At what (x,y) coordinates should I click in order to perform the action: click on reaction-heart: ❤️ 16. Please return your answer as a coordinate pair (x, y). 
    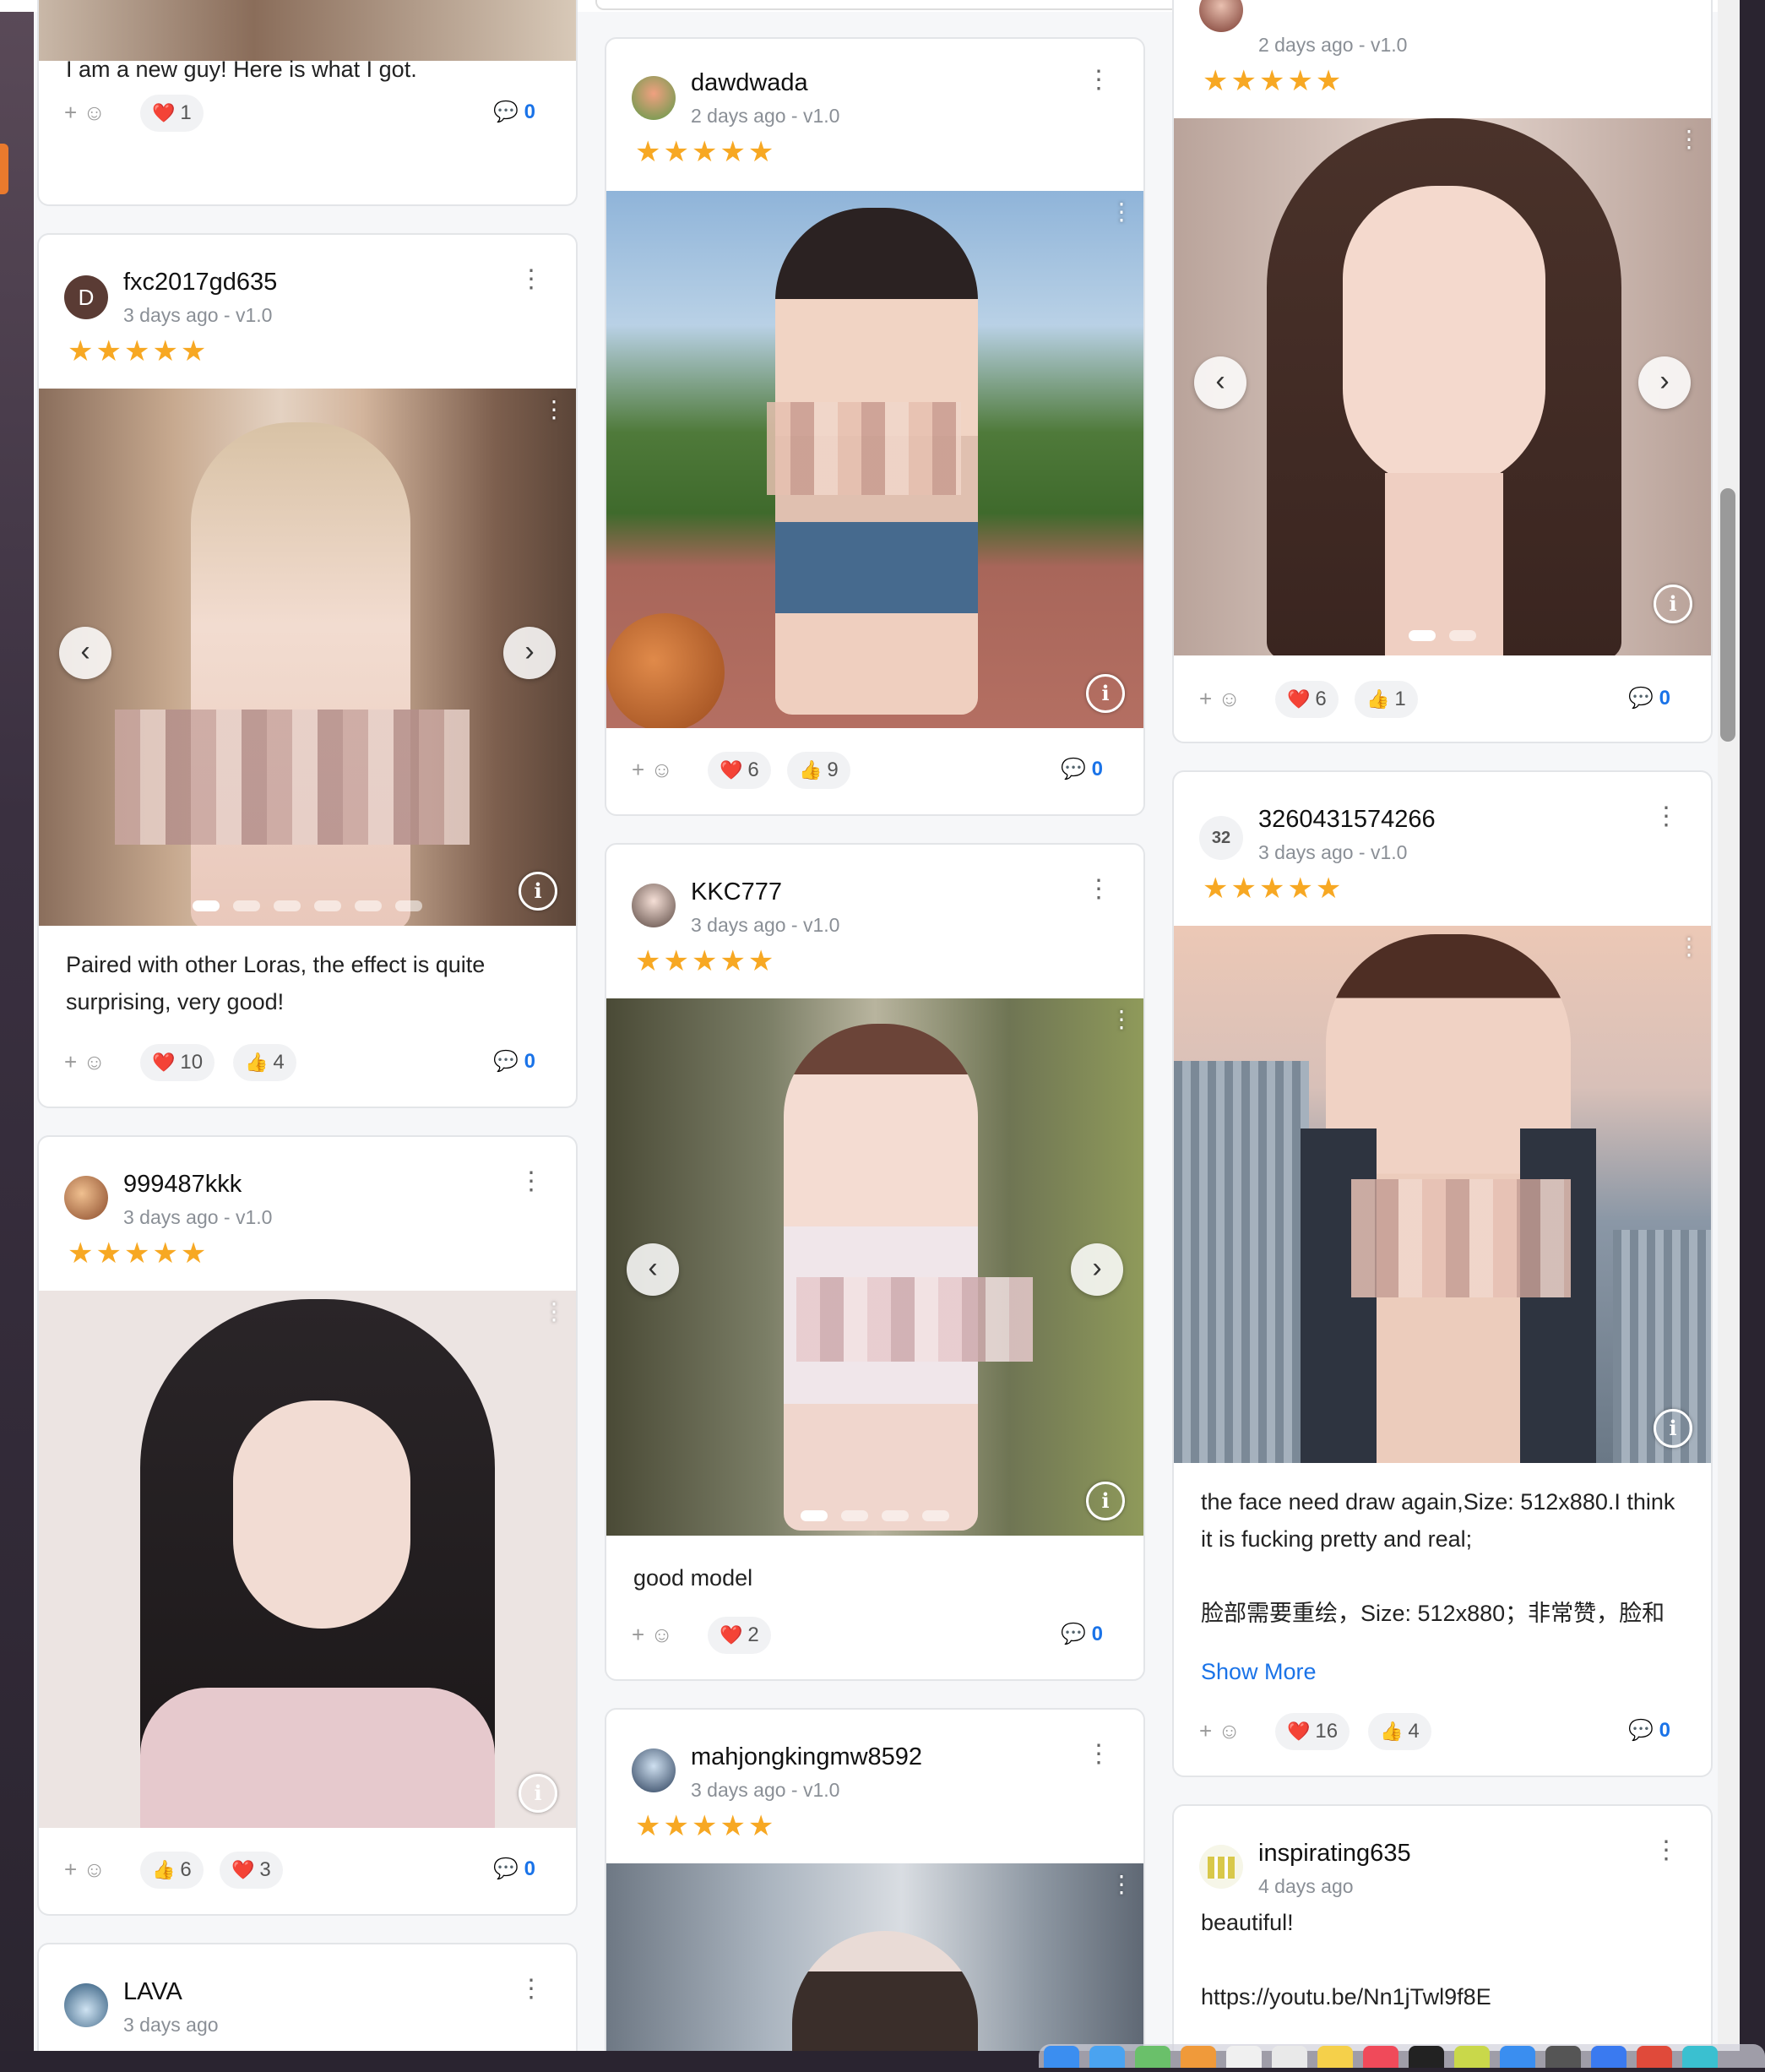
    Looking at the image, I should click on (1312, 1731).